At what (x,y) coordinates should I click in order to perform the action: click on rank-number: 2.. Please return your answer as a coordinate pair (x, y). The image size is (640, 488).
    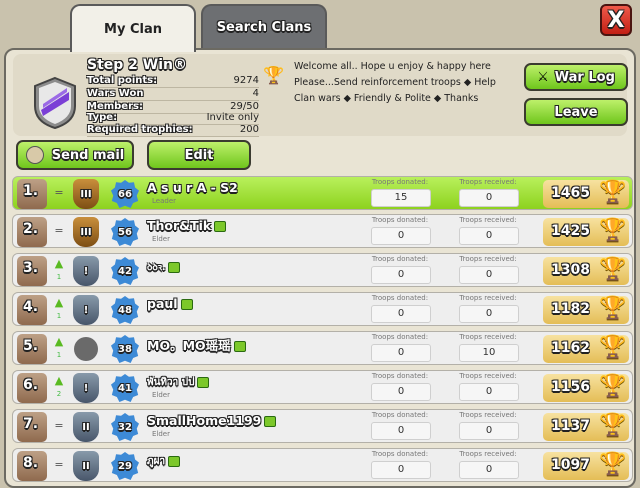
    Looking at the image, I should click on (31, 229).